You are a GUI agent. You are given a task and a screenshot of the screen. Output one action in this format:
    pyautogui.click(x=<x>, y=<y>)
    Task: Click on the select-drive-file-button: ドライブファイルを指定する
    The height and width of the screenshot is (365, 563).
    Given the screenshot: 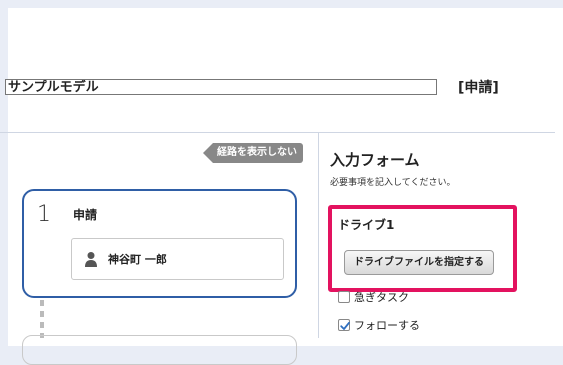 What is the action you would take?
    pyautogui.click(x=419, y=262)
    